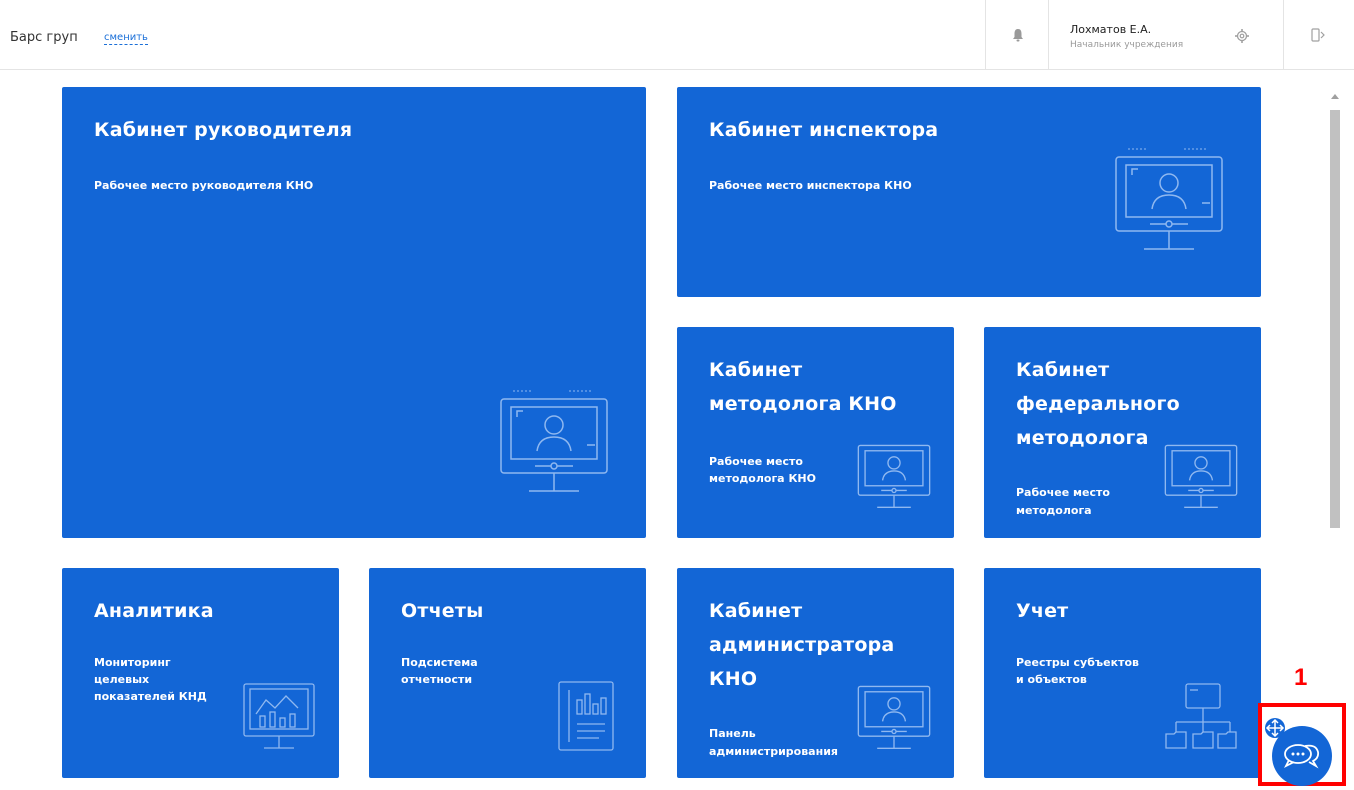 Image resolution: width=1354 pixels, height=790 pixels. Describe the element at coordinates (223, 130) in the screenshot. I see `tile-title: Кабинет руководителя` at that location.